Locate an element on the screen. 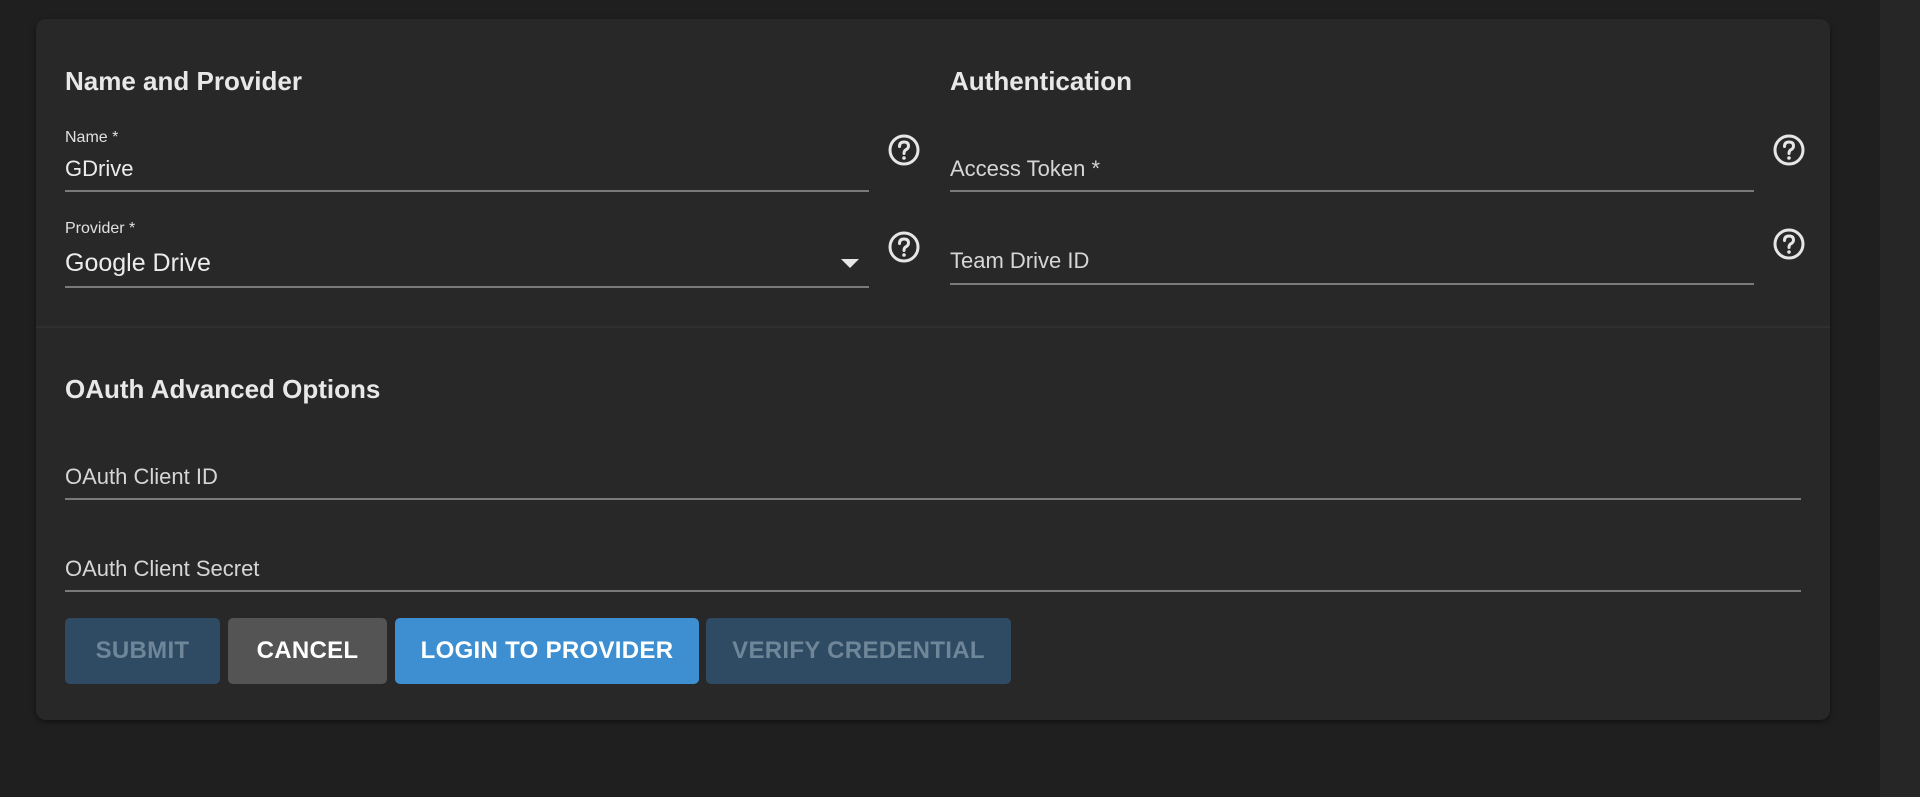 Image resolution: width=1920 pixels, height=797 pixels. section-title-authentication: Authentication is located at coordinates (1041, 81).